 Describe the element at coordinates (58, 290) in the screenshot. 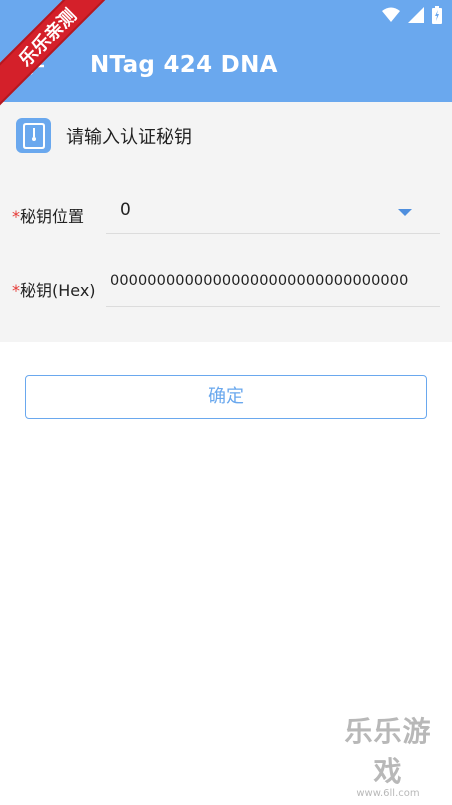

I see `key-hex-label-text: 秘钥(Hex)` at that location.